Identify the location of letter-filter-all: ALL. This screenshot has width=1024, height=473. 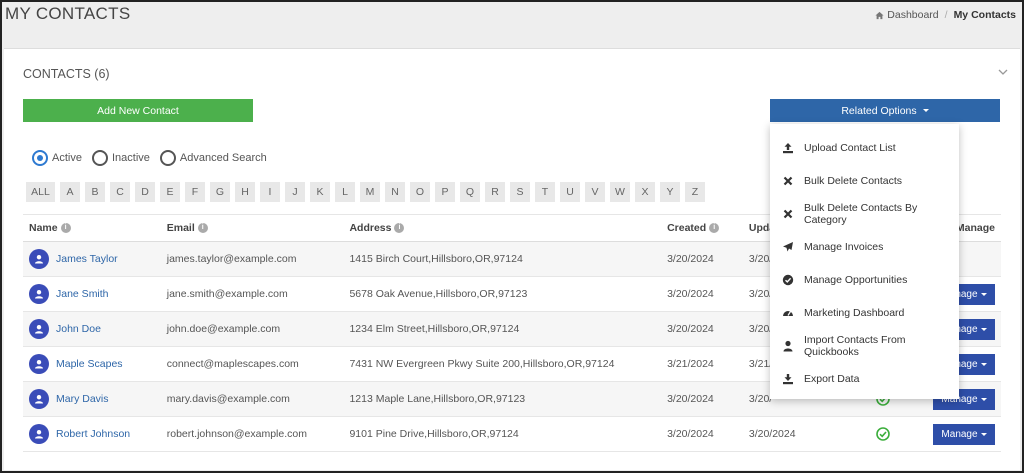
(40, 192).